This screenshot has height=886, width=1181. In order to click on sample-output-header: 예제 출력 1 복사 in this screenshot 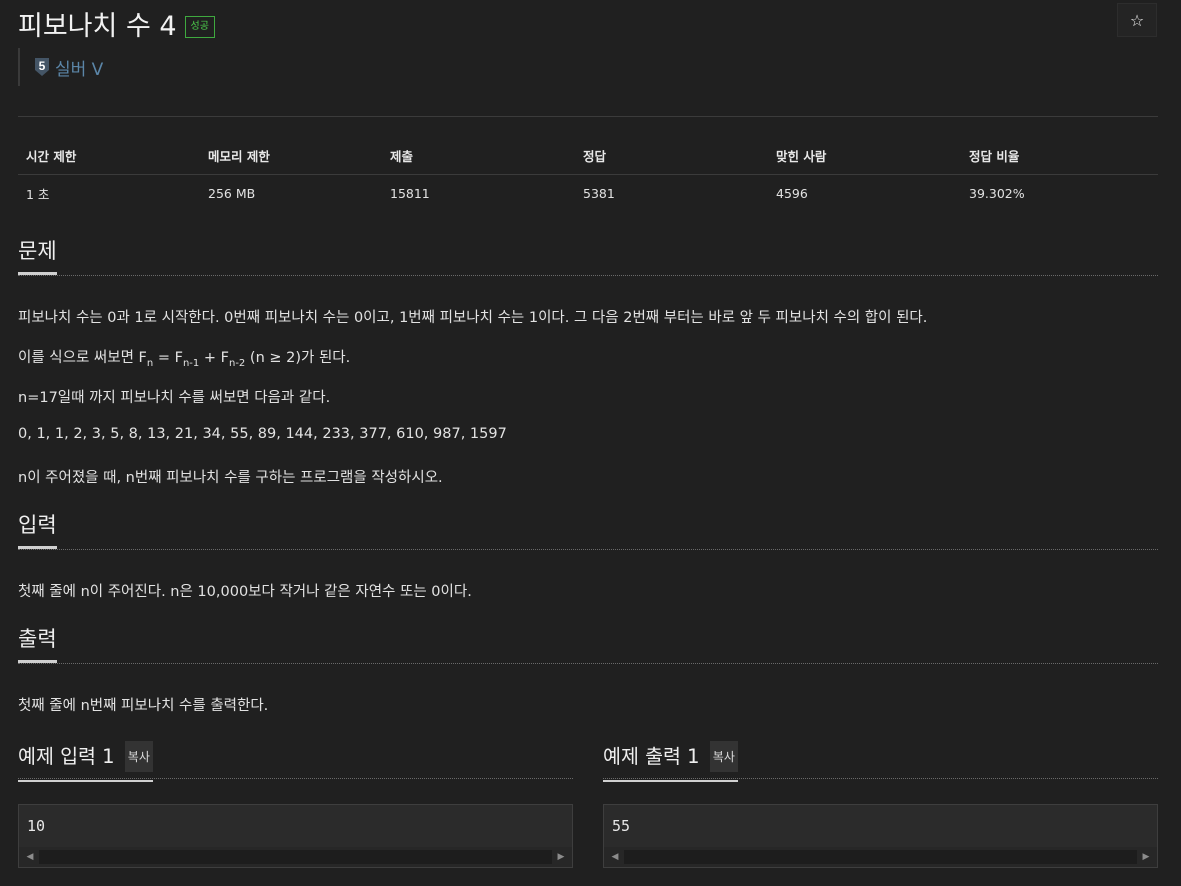, I will do `click(880, 761)`.